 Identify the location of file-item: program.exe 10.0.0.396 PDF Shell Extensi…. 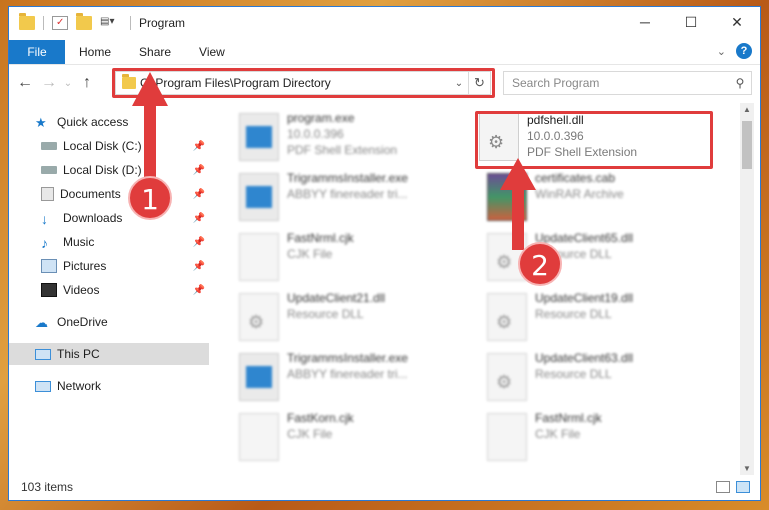
(359, 141).